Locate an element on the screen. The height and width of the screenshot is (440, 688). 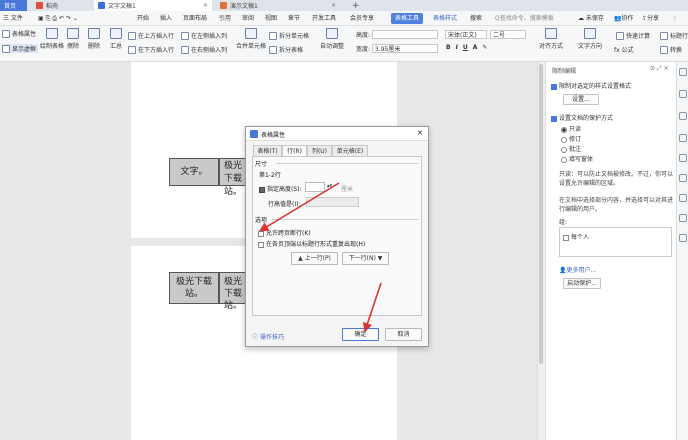
checkbox-icon is located at coordinates (566, 237).